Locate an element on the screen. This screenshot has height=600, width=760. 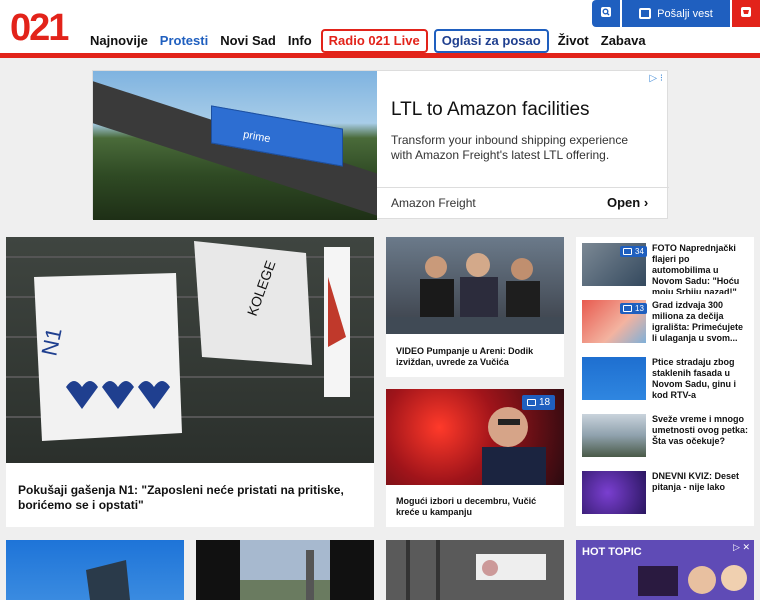
message-icon is located at coordinates (645, 13).